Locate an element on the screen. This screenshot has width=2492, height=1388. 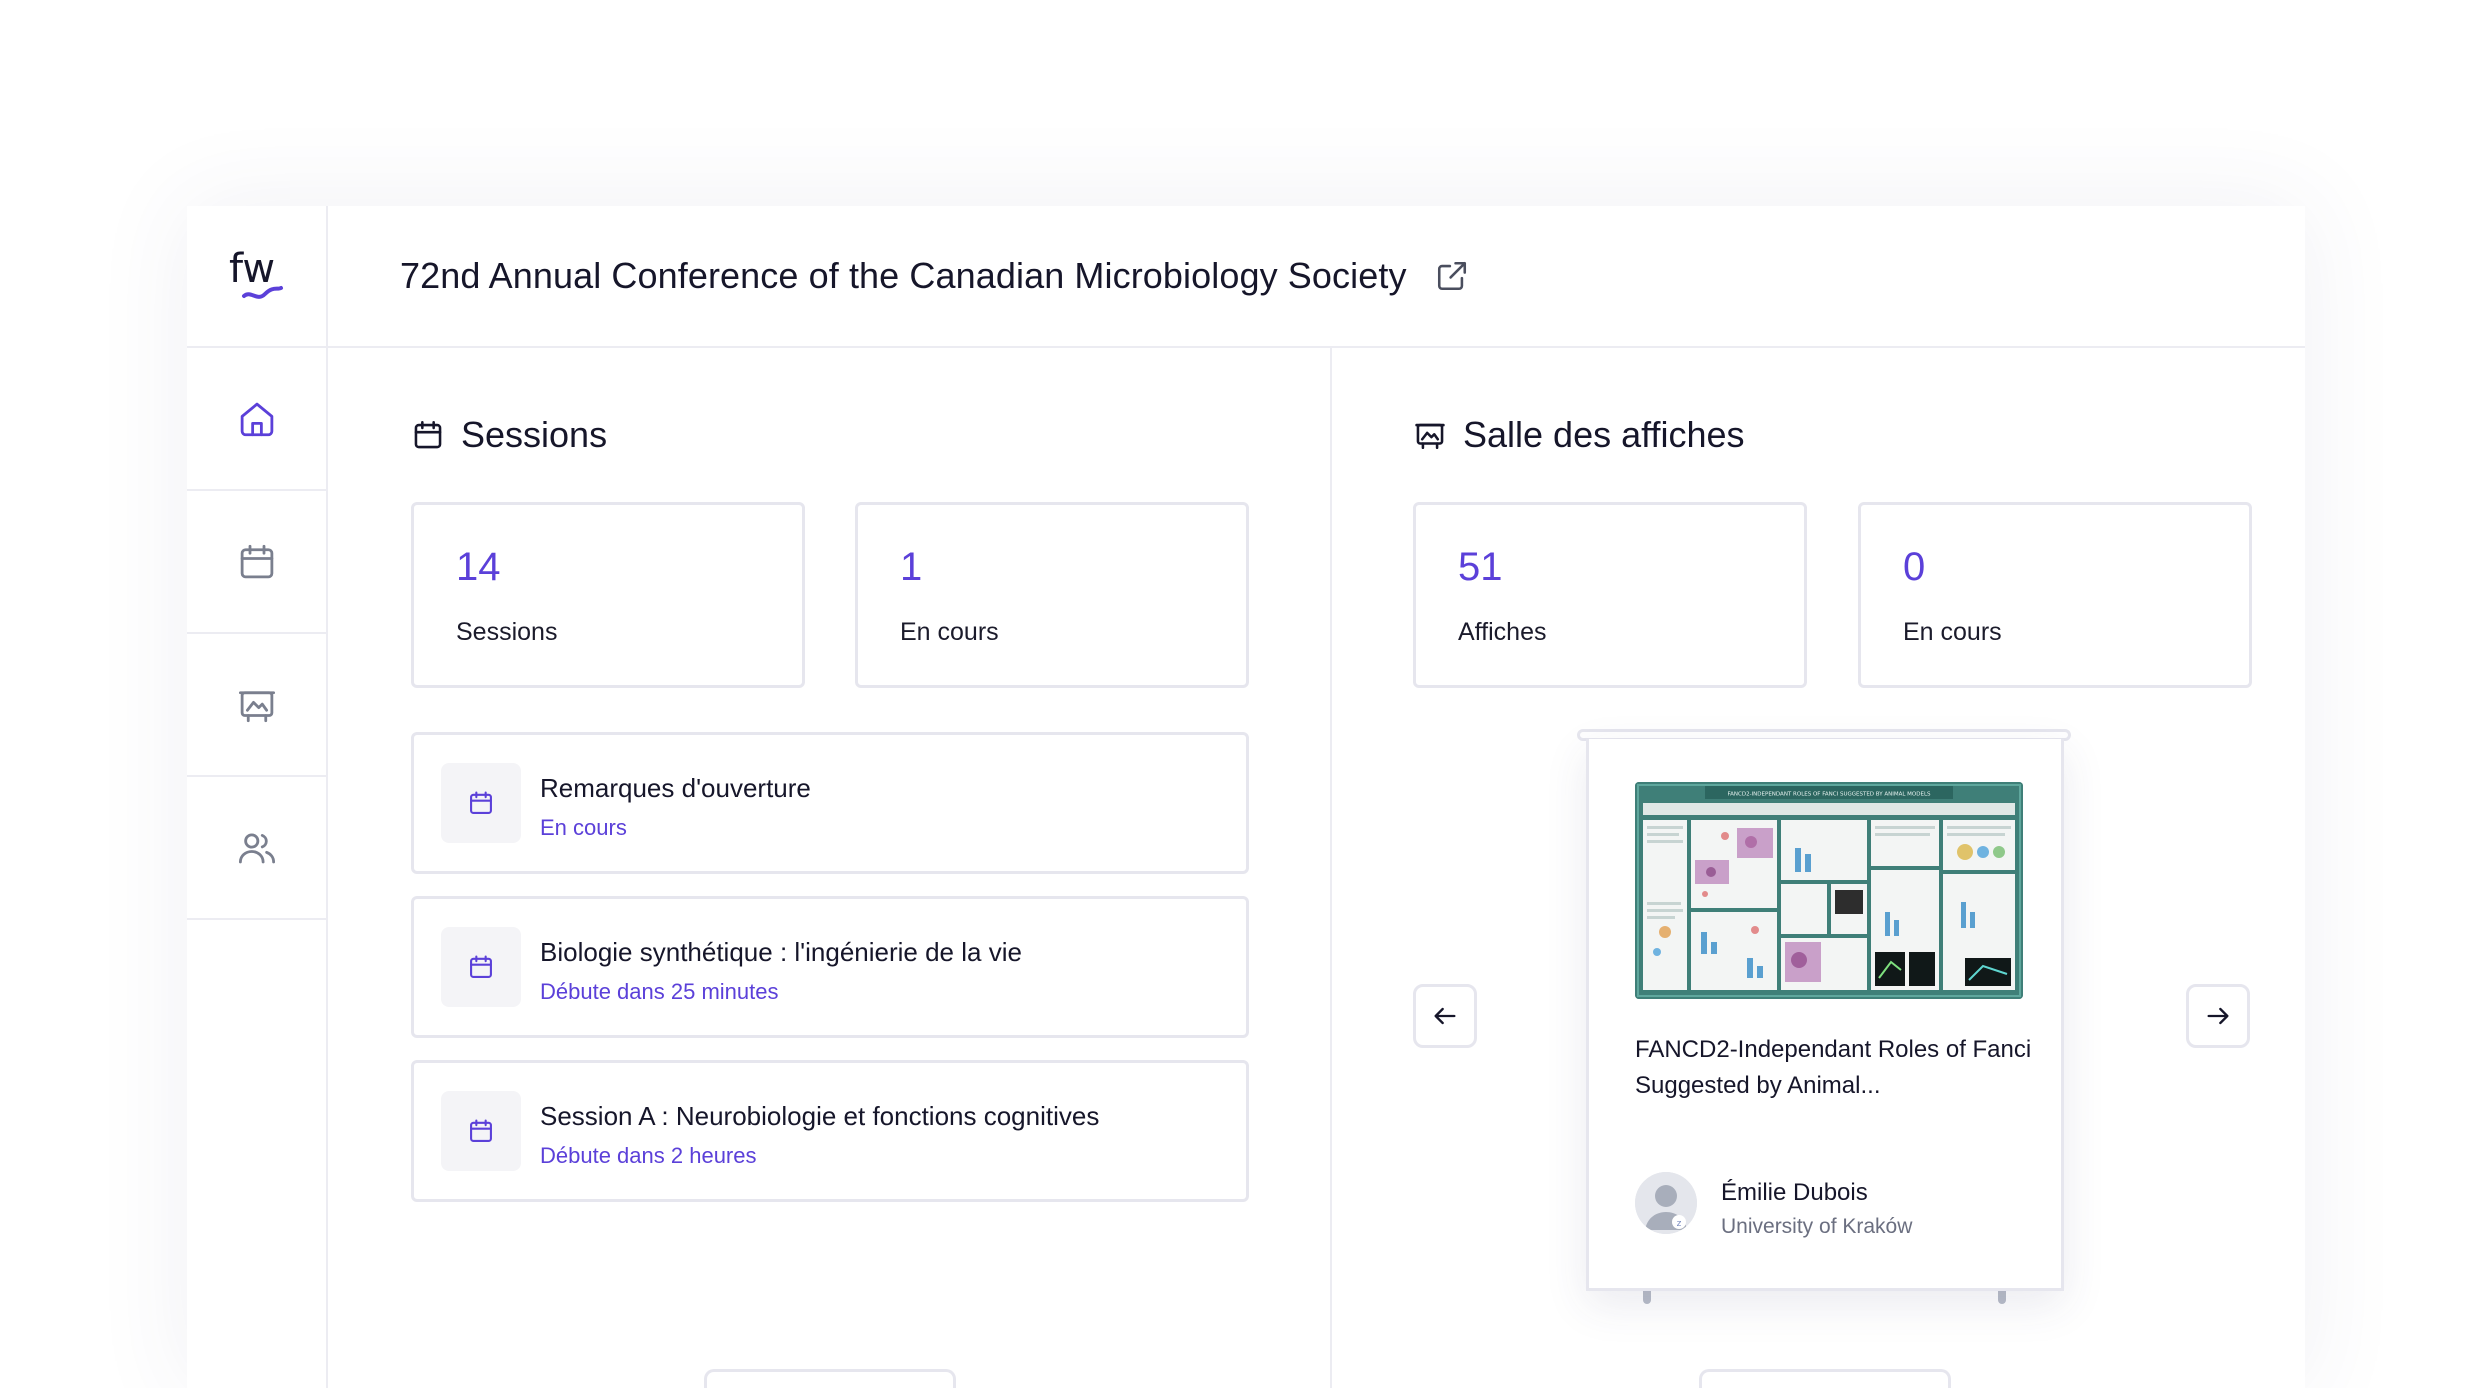
session-list-item: Remarques d'ouverture En cours is located at coordinates (830, 803).